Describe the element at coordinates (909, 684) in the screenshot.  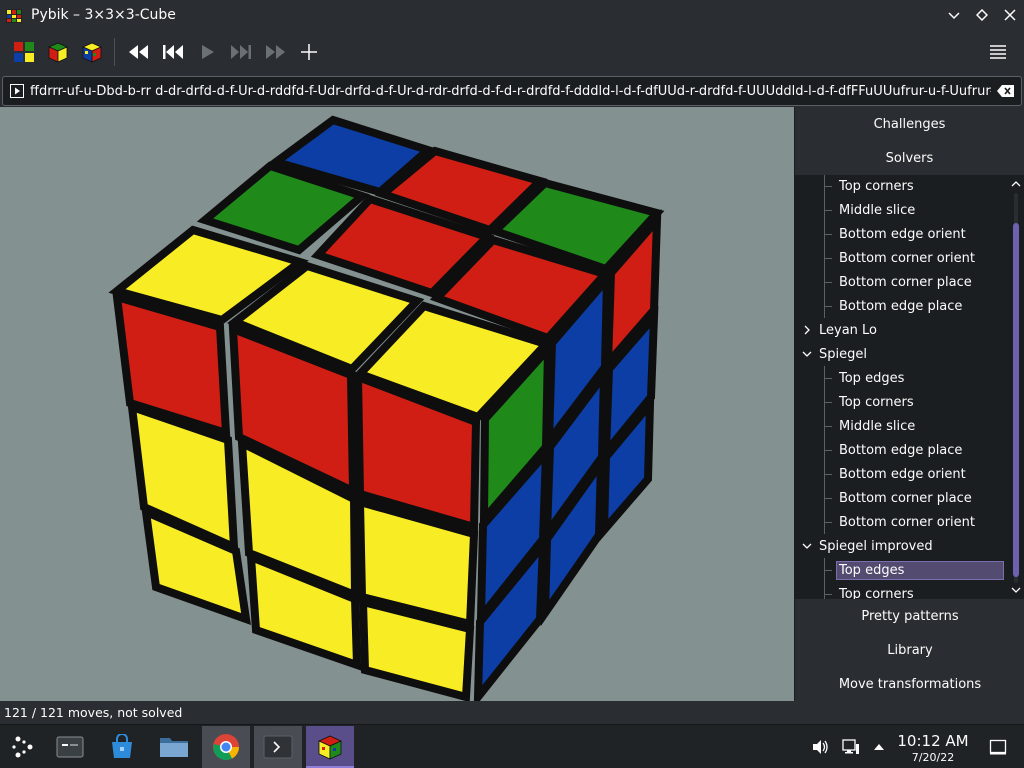
I see `move-transformations-header: Move transformations` at that location.